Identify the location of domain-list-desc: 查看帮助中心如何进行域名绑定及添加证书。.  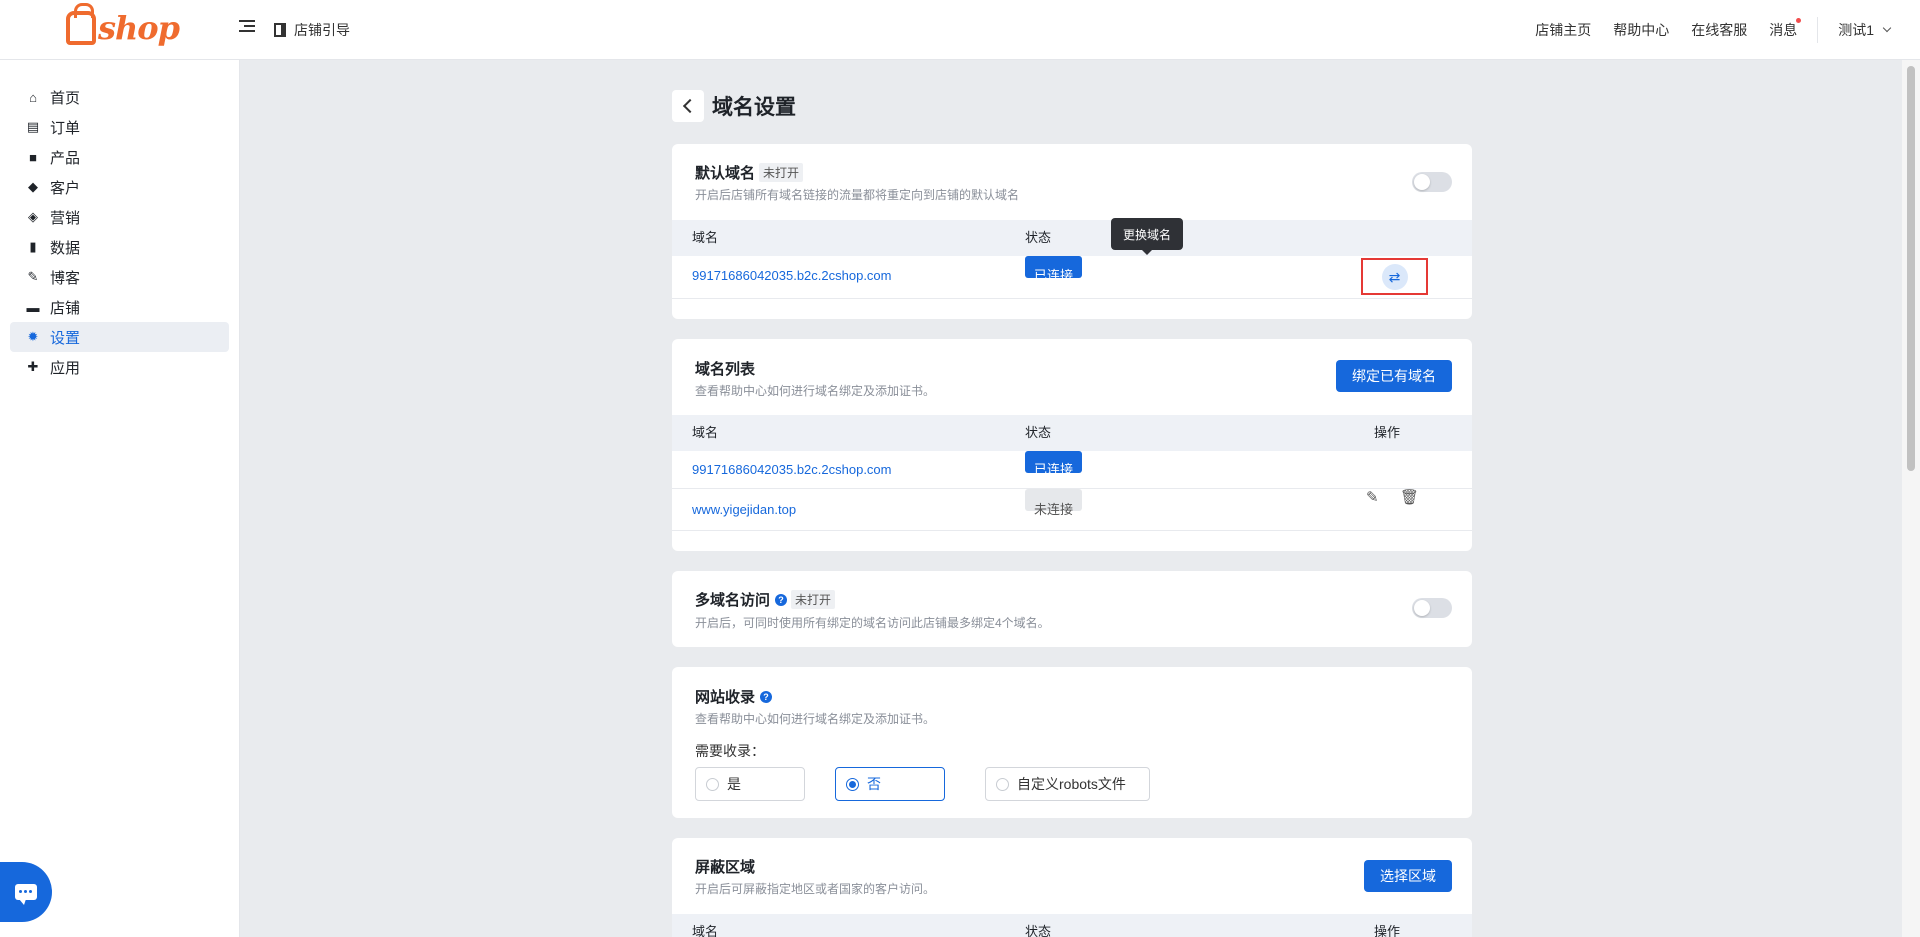
(815, 391).